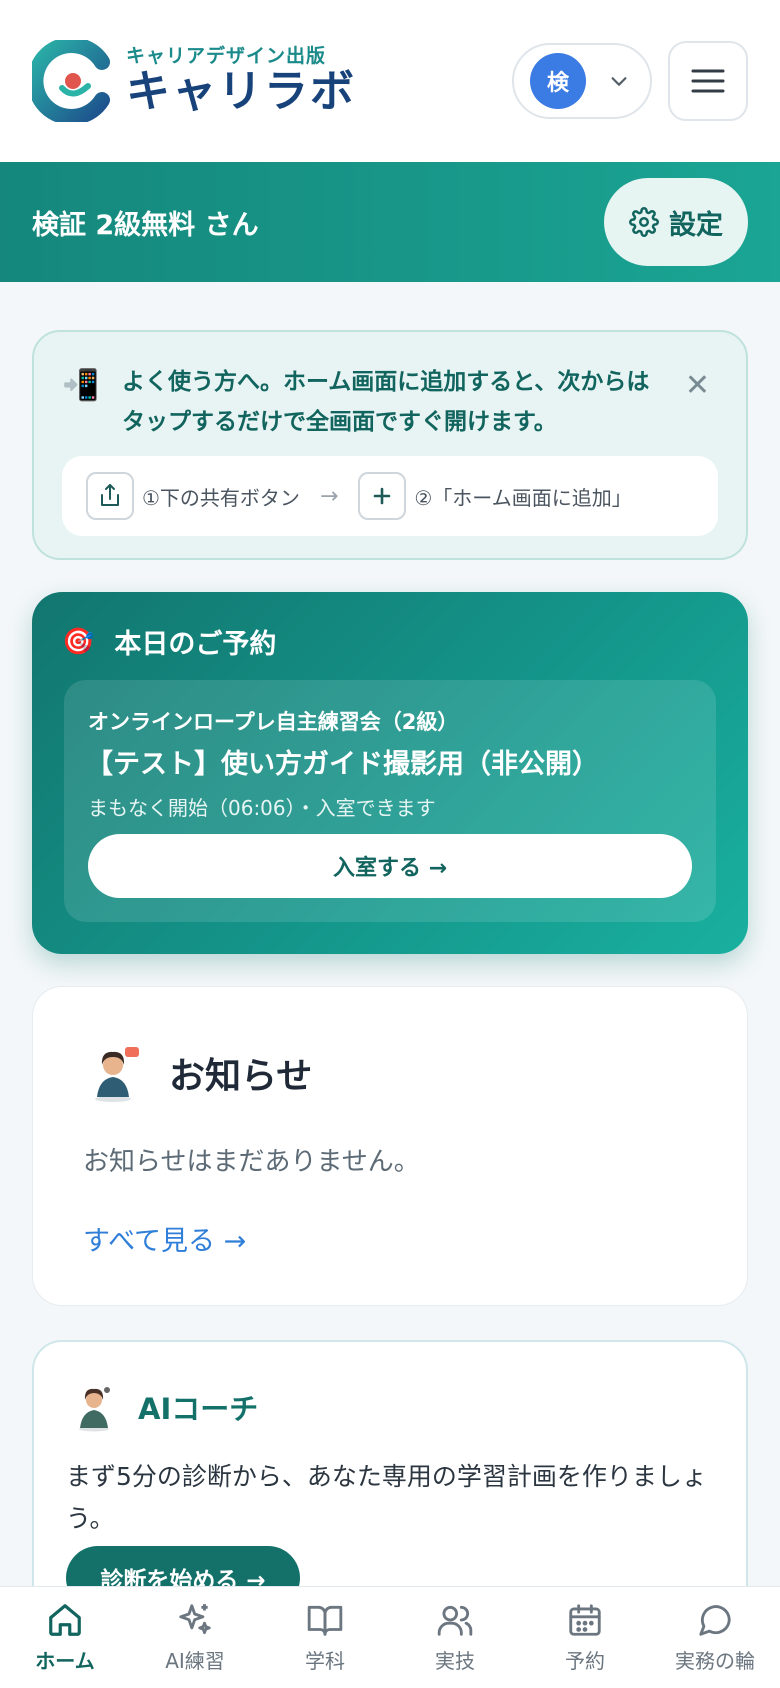 This screenshot has width=780, height=1688. I want to click on plus-icon, so click(382, 496).